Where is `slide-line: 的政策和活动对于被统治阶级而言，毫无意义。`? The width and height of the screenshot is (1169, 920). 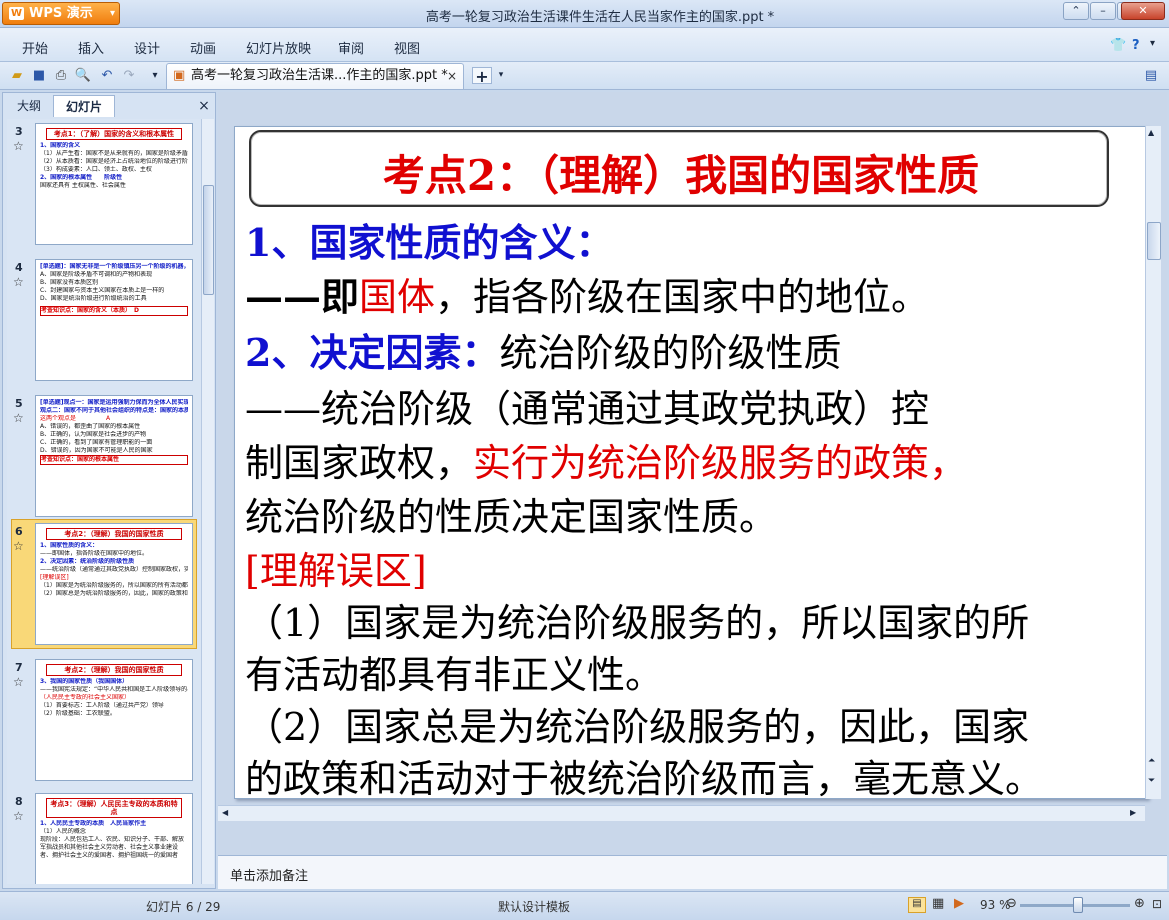 slide-line: 的政策和活动对于被统治阶级而言，毫无意义。 is located at coordinates (644, 778).